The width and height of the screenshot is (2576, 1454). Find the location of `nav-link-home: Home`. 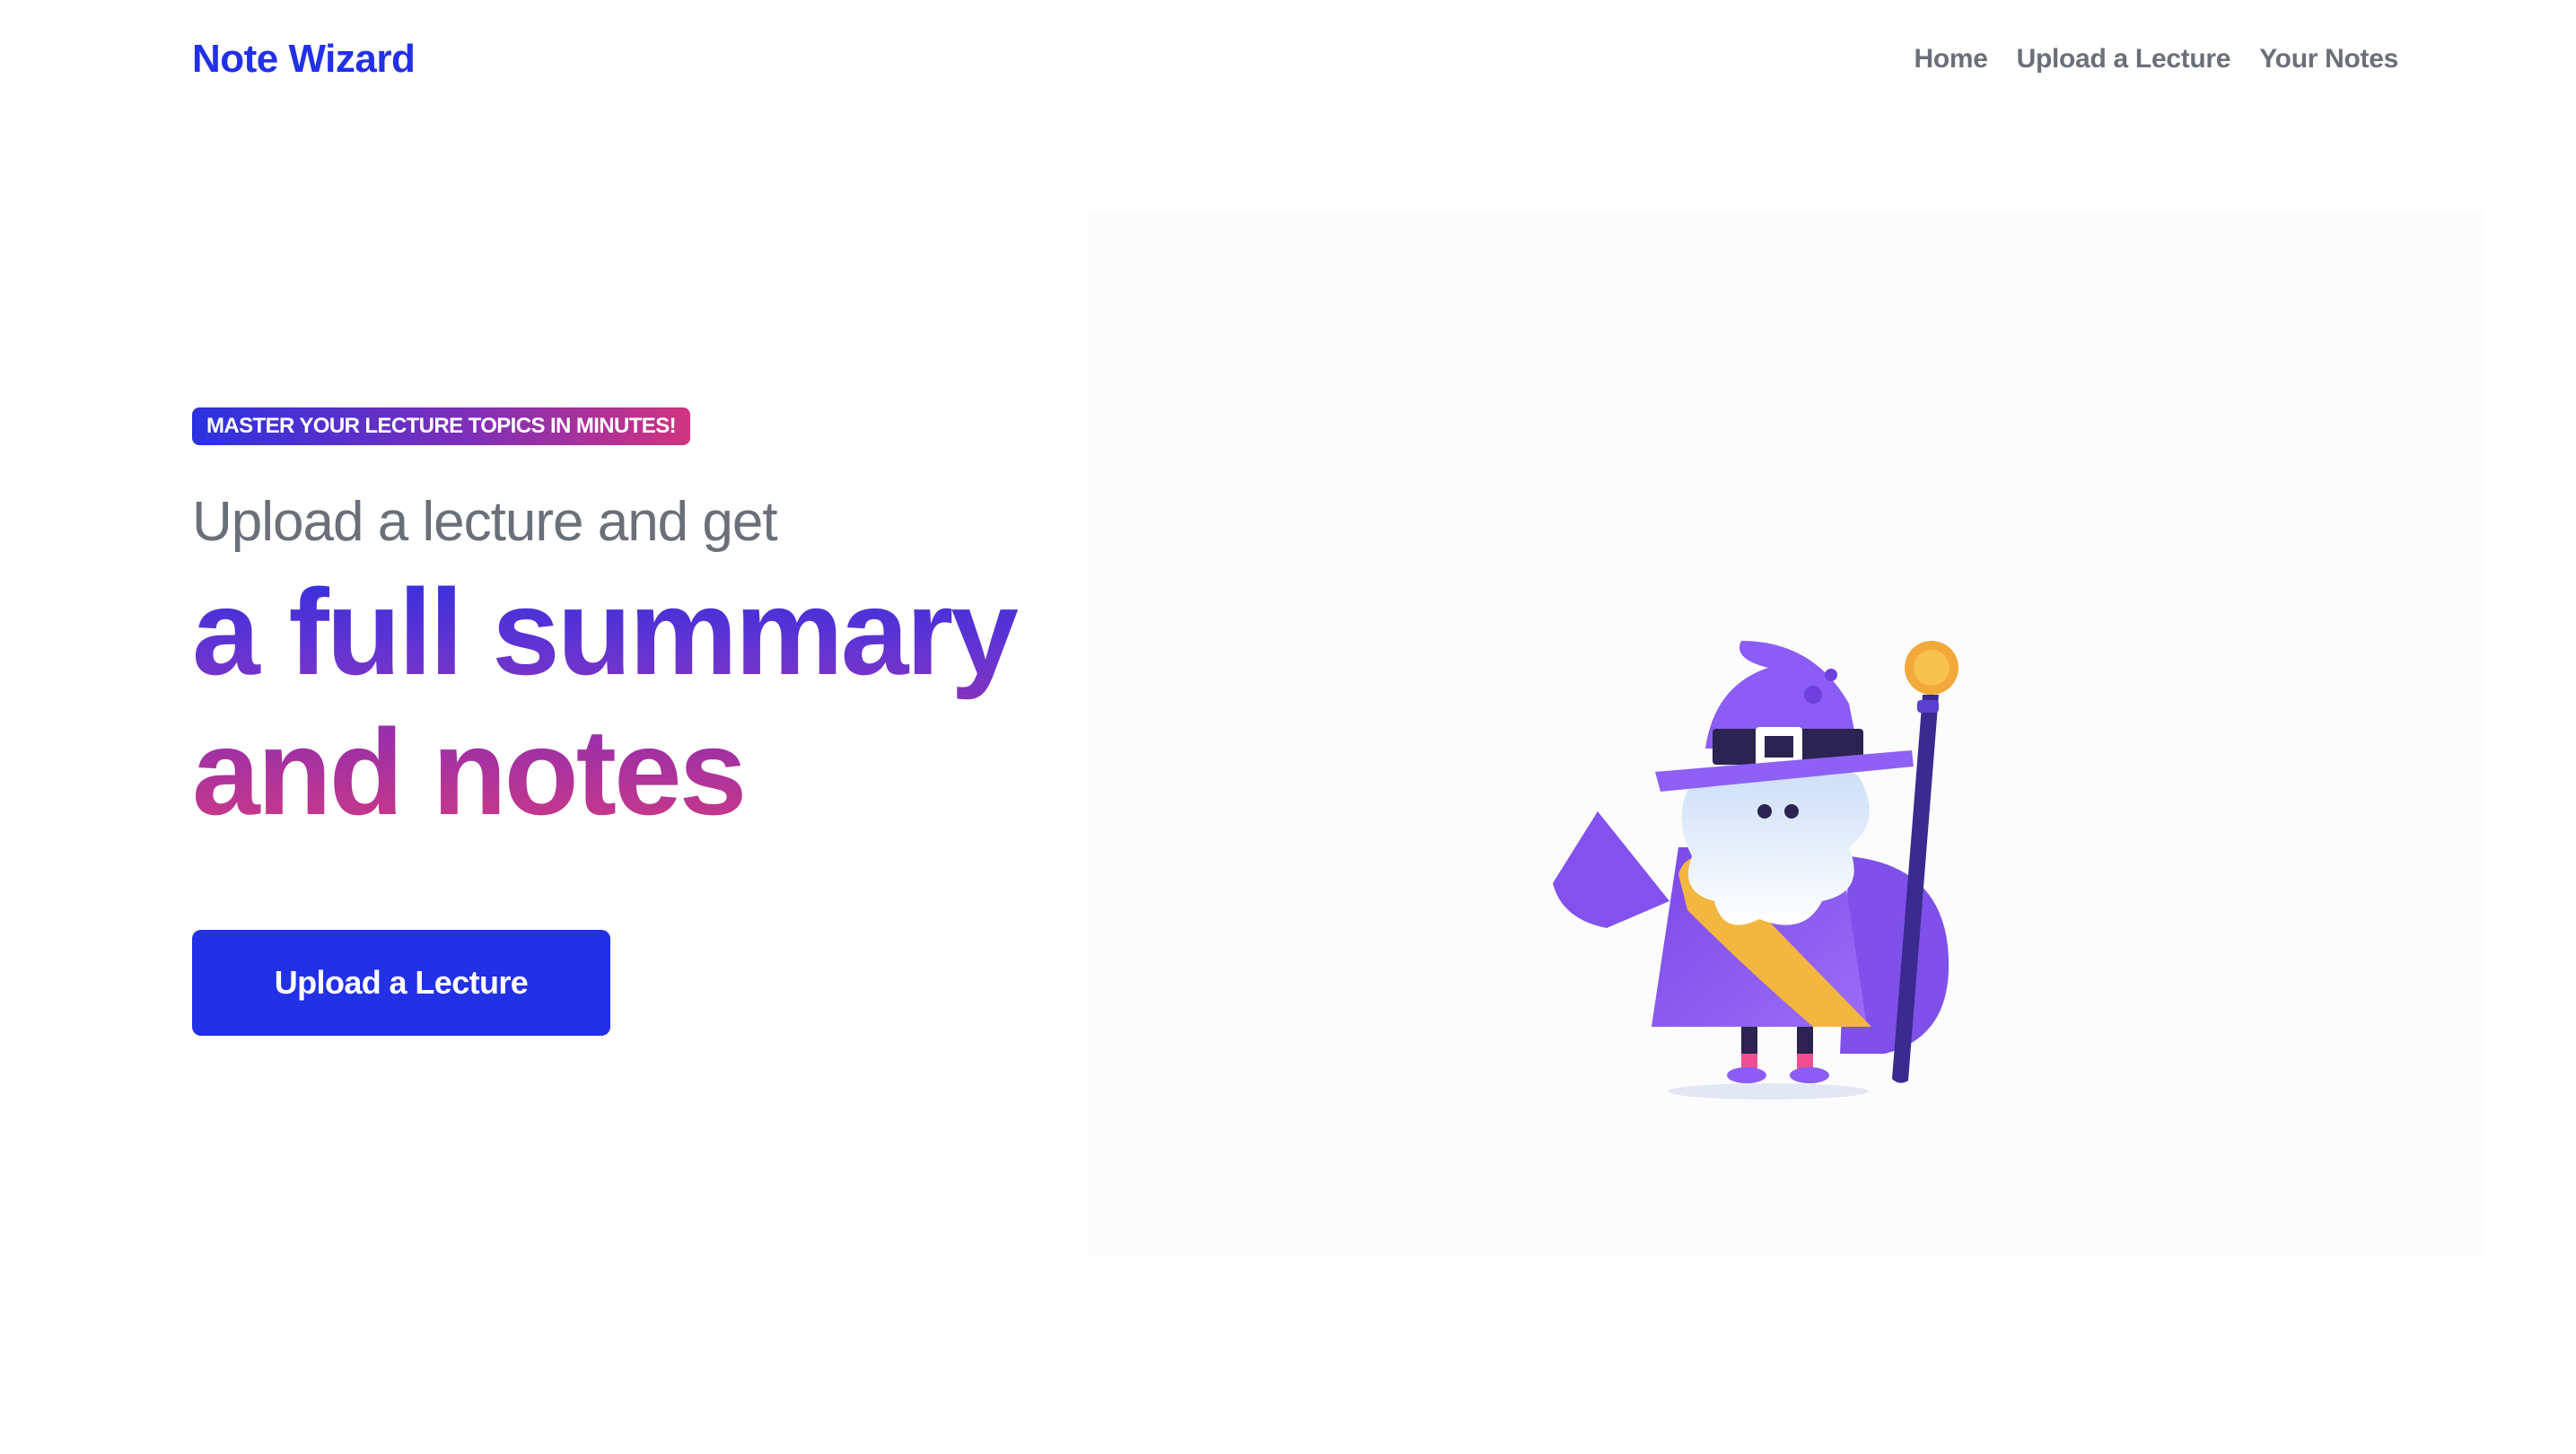

nav-link-home: Home is located at coordinates (1950, 59).